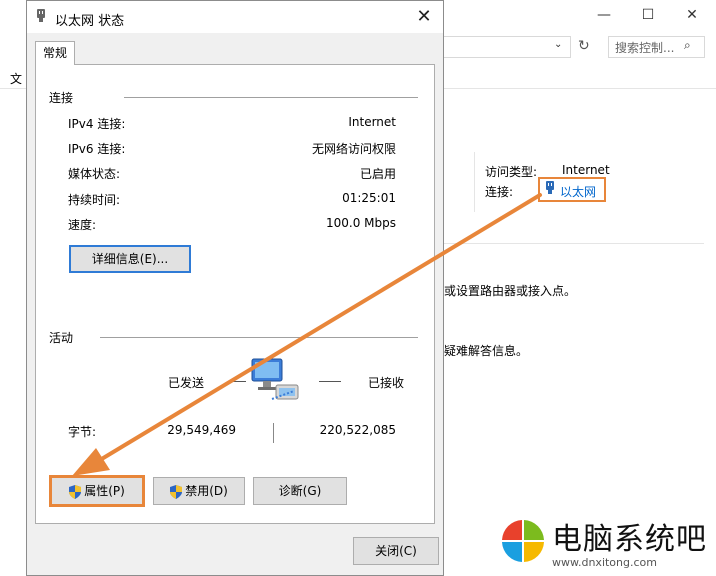 The width and height of the screenshot is (716, 576). I want to click on watermark-url: www.dnxitong.com, so click(604, 562).